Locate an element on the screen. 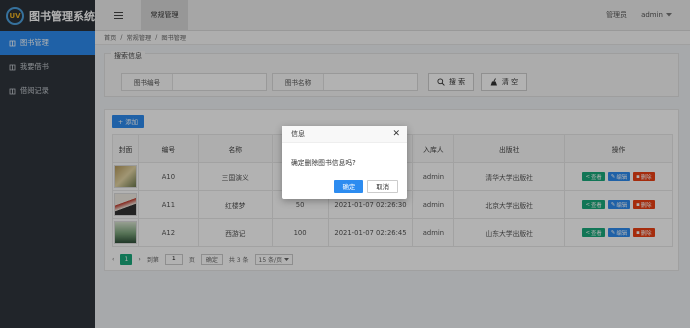 The image size is (690, 328). dialog-header: 信息 ✕ is located at coordinates (344, 134).